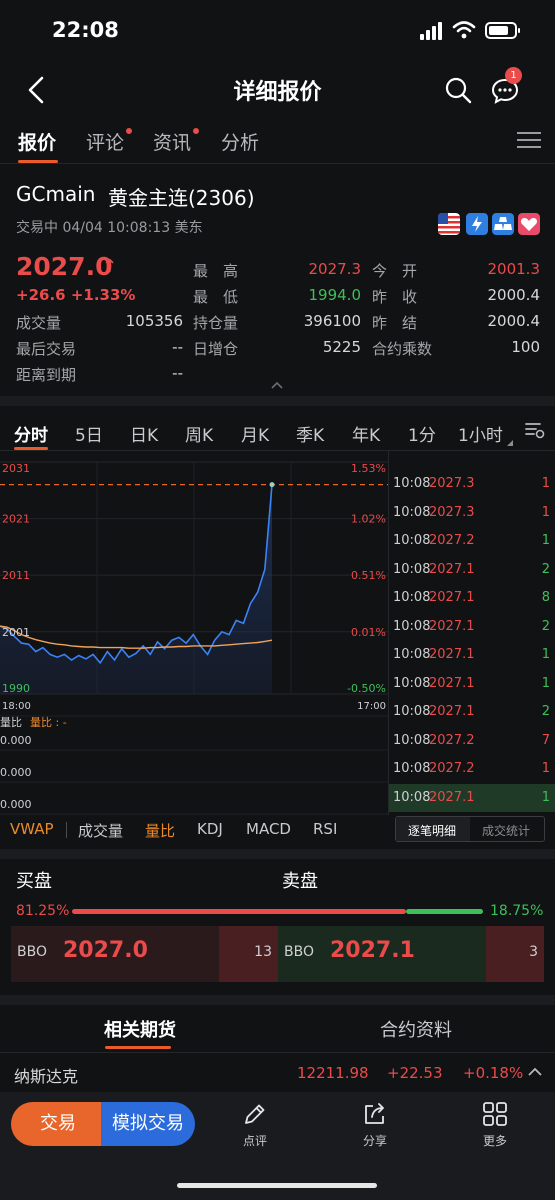  What do you see at coordinates (395, 323) in the screenshot?
I see `prev-settle-label: 昨 结` at bounding box center [395, 323].